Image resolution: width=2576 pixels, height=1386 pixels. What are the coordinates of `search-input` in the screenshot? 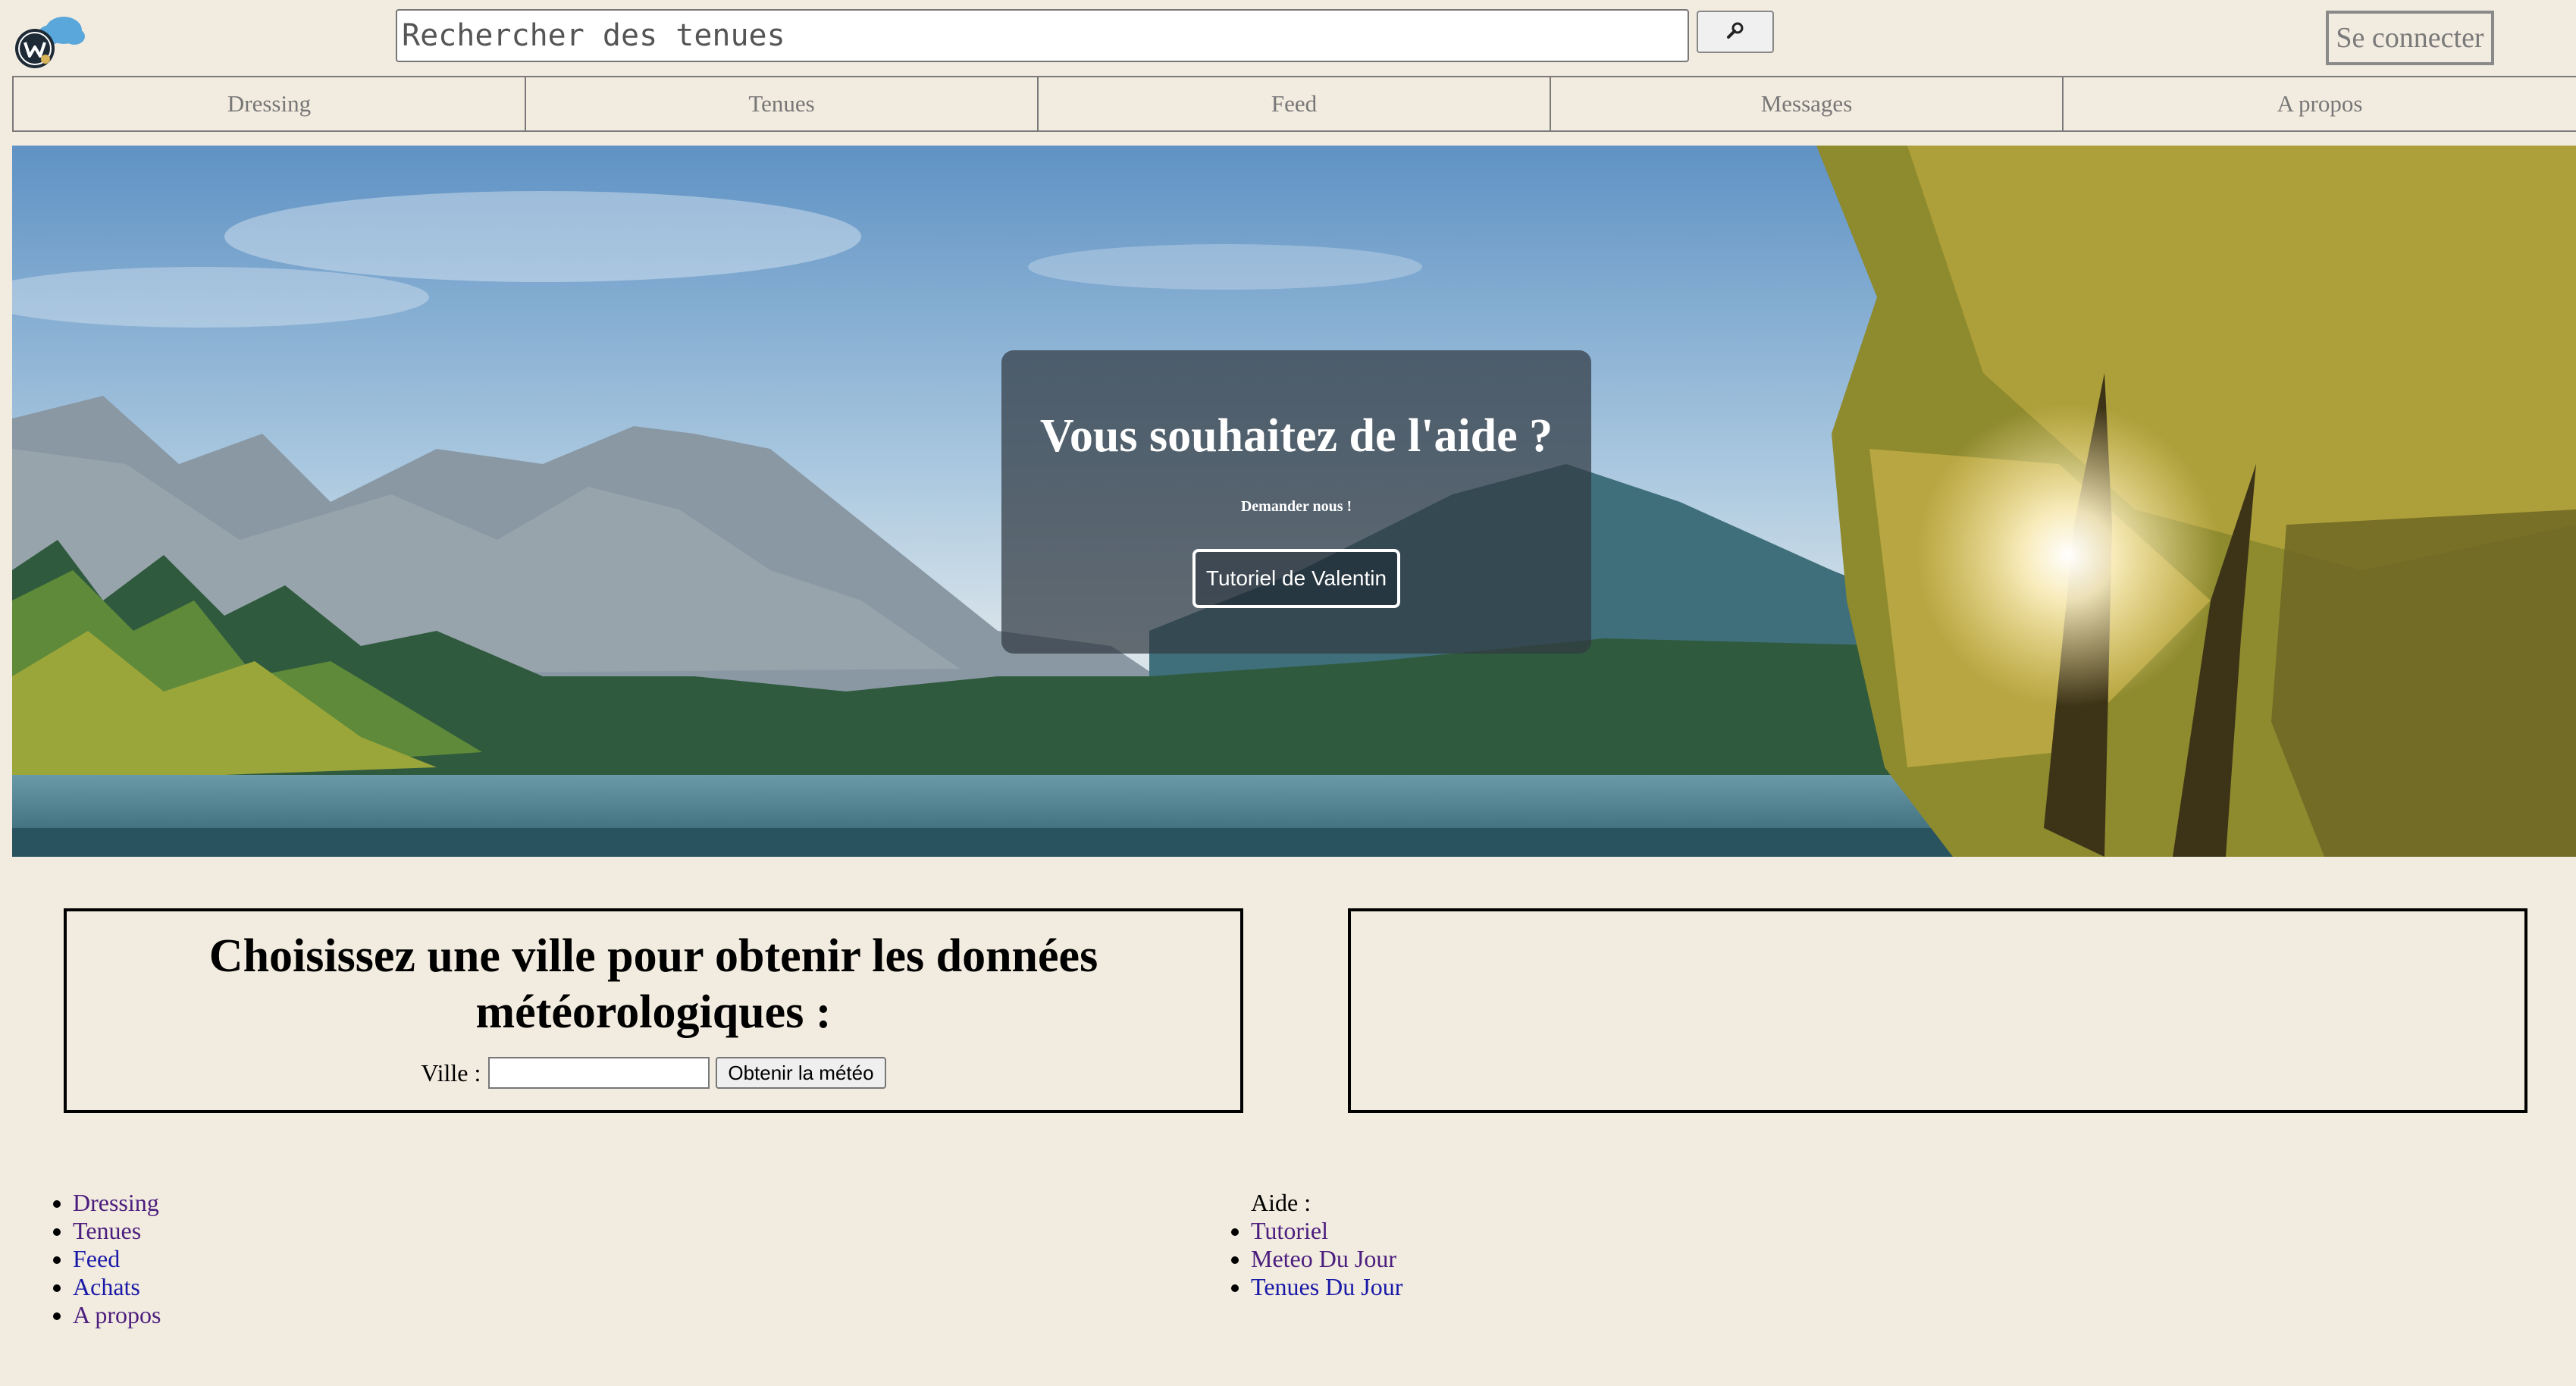 It's located at (1043, 35).